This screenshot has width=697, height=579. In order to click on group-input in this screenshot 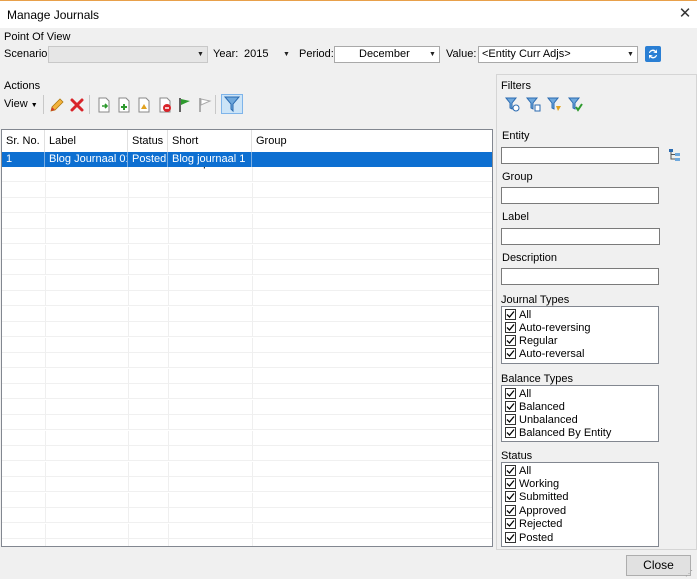, I will do `click(580, 195)`.